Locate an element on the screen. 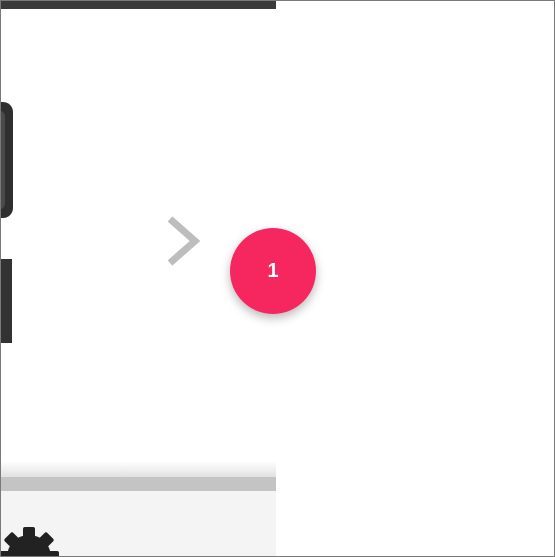 The image size is (555, 557). top-bar is located at coordinates (138, 5).